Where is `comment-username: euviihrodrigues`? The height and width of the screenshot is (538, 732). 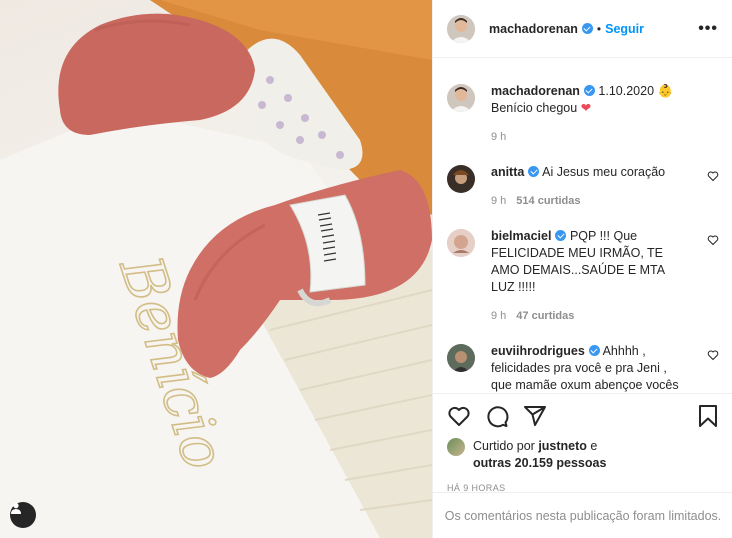
comment-username: euviihrodrigues is located at coordinates (538, 351).